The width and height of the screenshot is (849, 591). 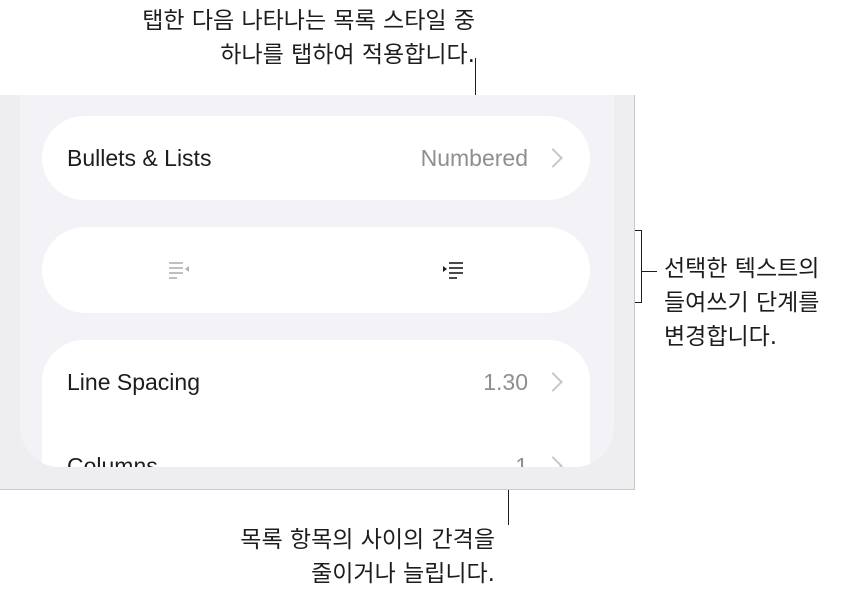 I want to click on callout-line: 하나를 탭하여 적용합니다., so click(x=347, y=55).